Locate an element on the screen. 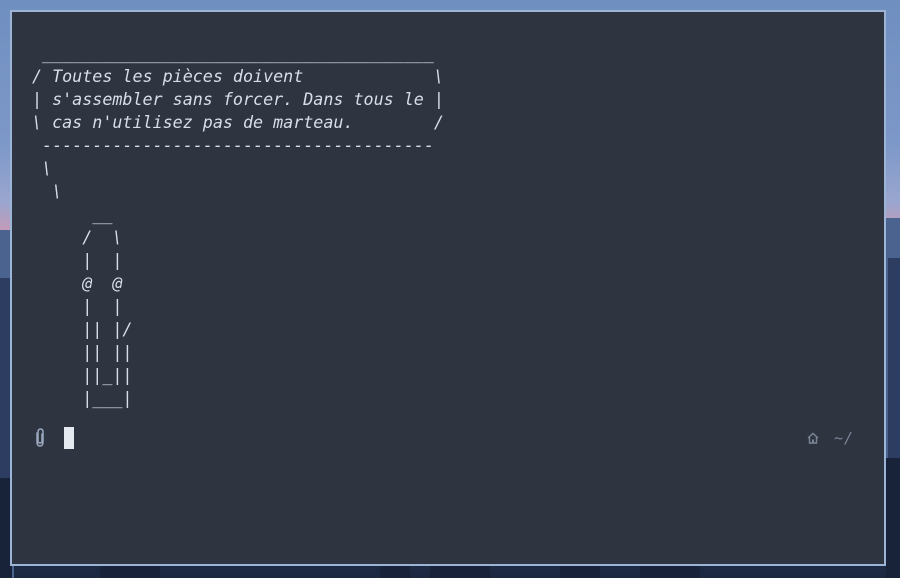 The height and width of the screenshot is (578, 900). home-icon is located at coordinates (813, 438).